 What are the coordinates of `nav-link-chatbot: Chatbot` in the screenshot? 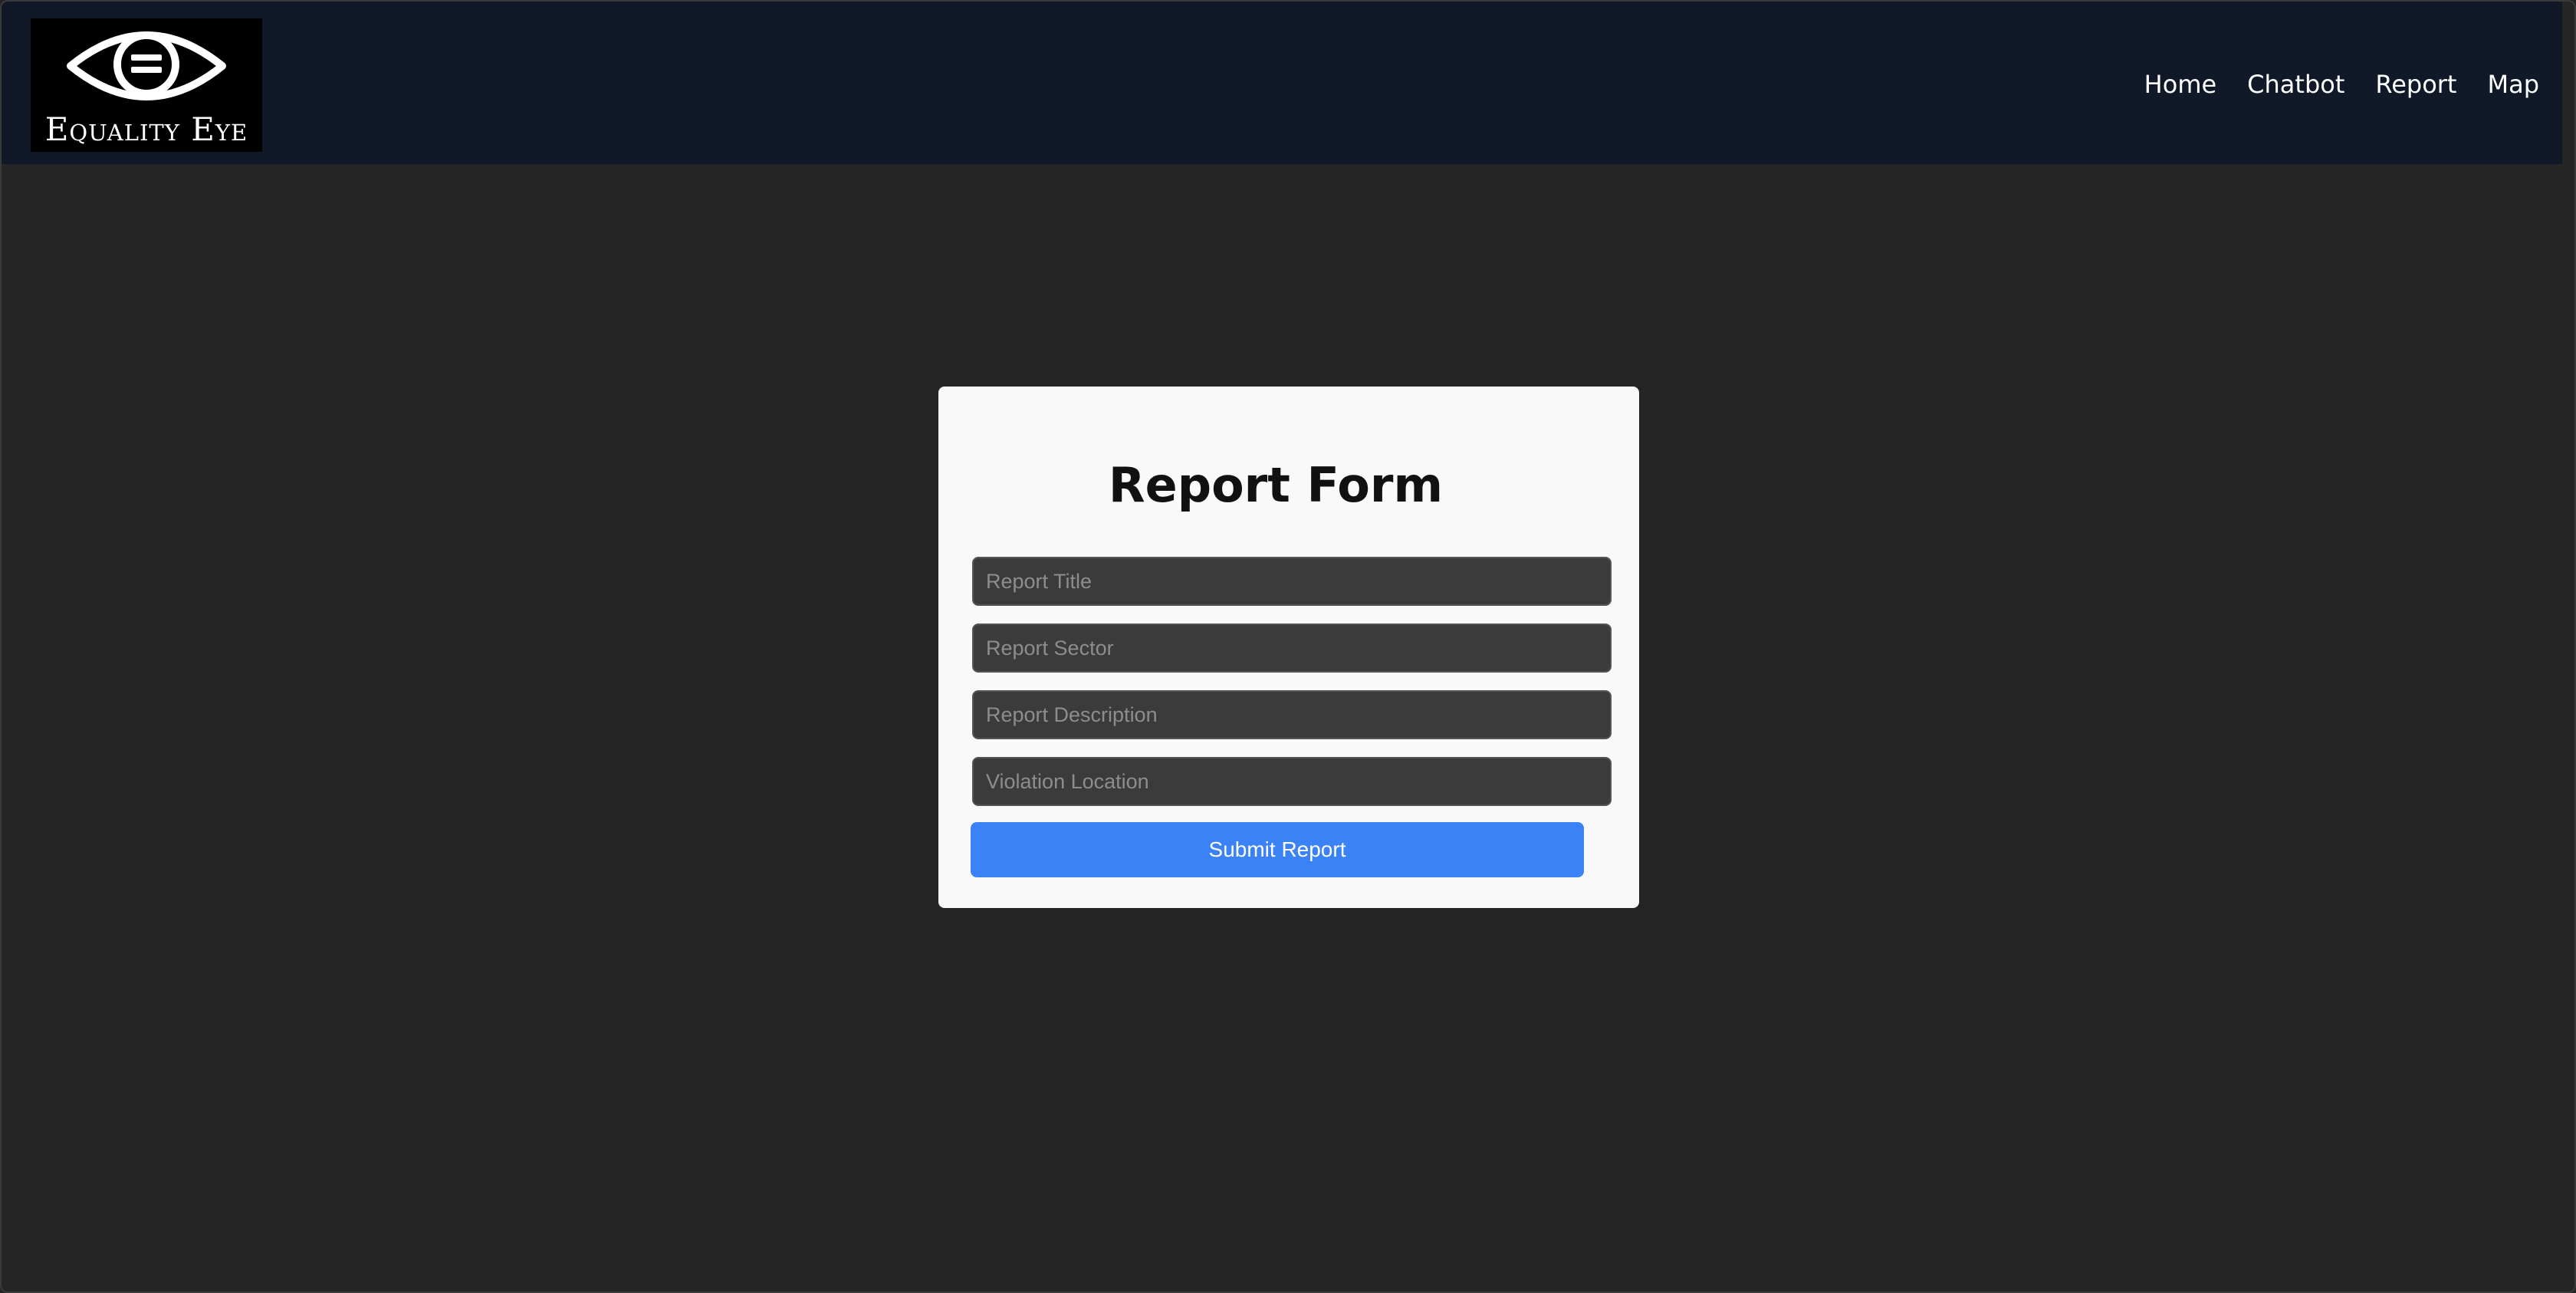 It's located at (2295, 85).